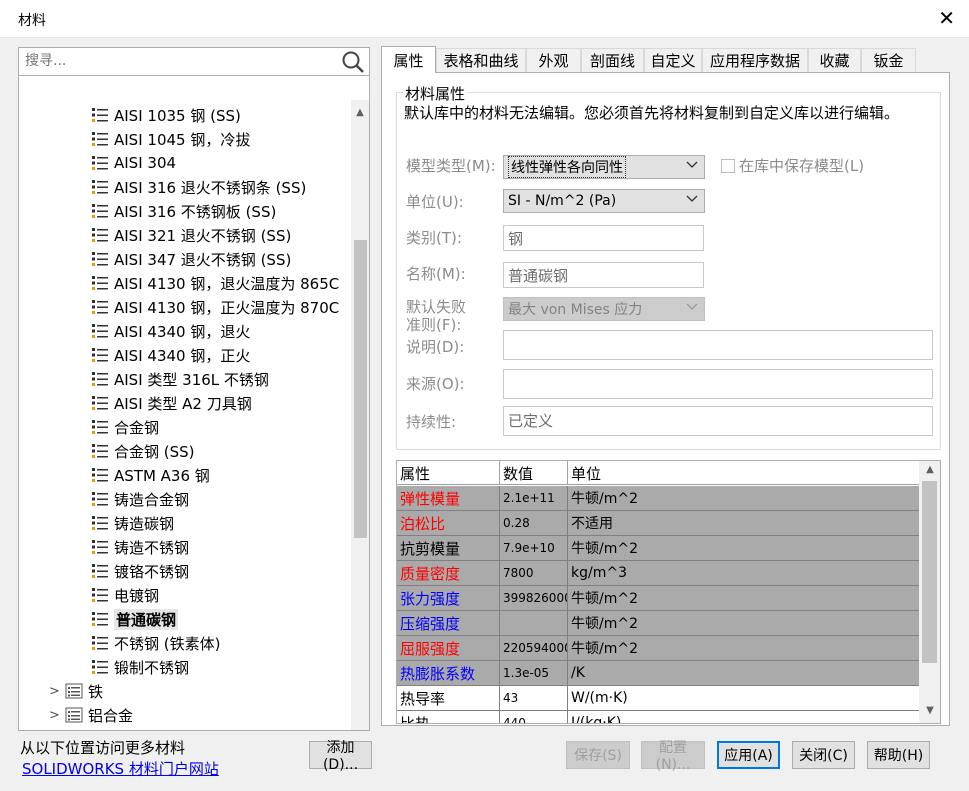  What do you see at coordinates (408, 59) in the screenshot?
I see `tab-properties: 属性` at bounding box center [408, 59].